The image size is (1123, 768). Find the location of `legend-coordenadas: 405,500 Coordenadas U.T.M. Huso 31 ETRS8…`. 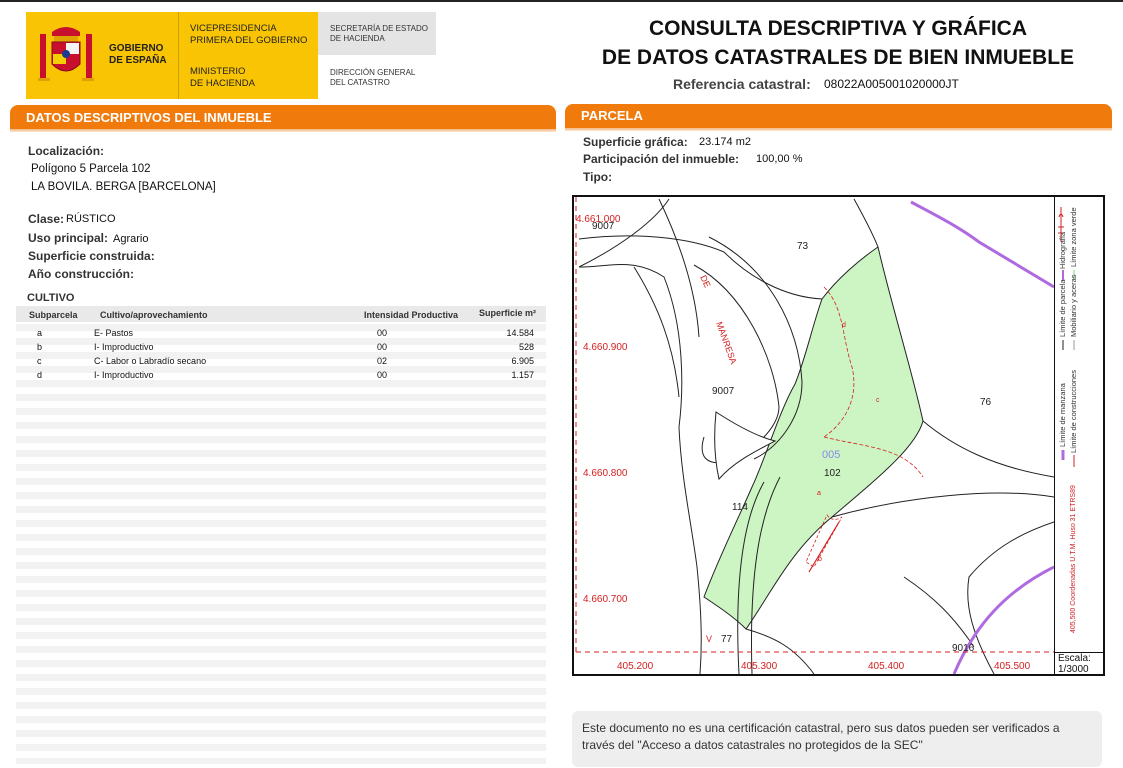

legend-coordenadas: 405,500 Coordenadas U.T.M. Huso 31 ETRS8… is located at coordinates (1073, 559).